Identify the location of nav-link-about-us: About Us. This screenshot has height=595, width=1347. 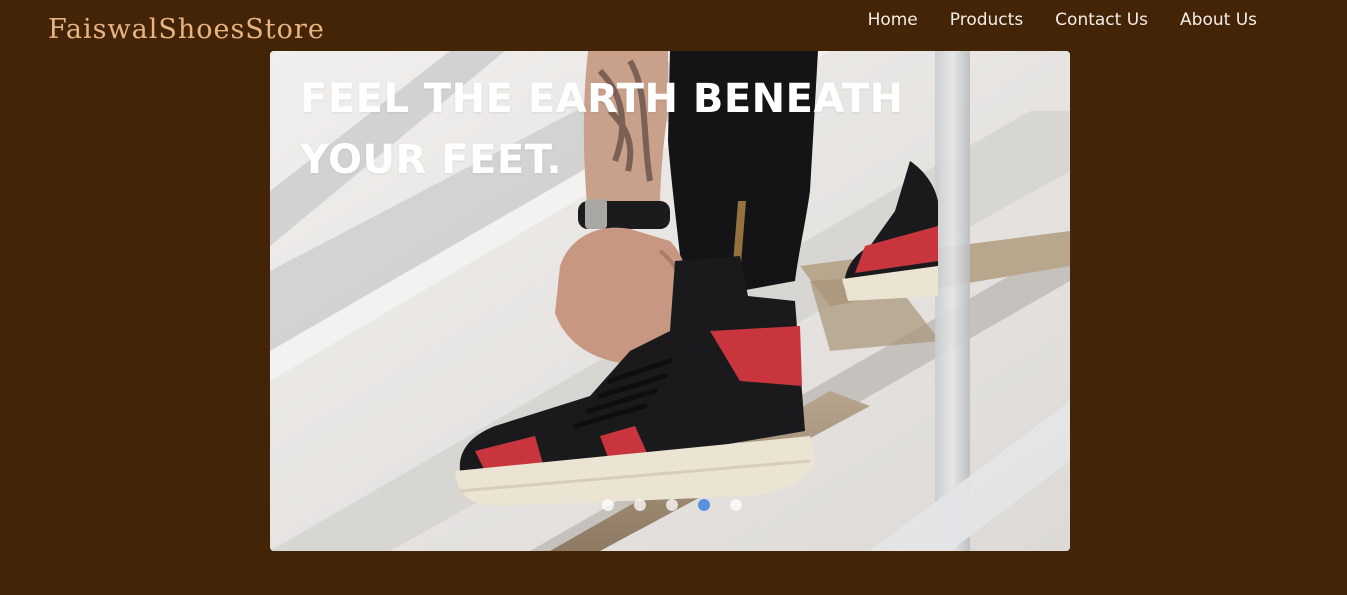
(1218, 20).